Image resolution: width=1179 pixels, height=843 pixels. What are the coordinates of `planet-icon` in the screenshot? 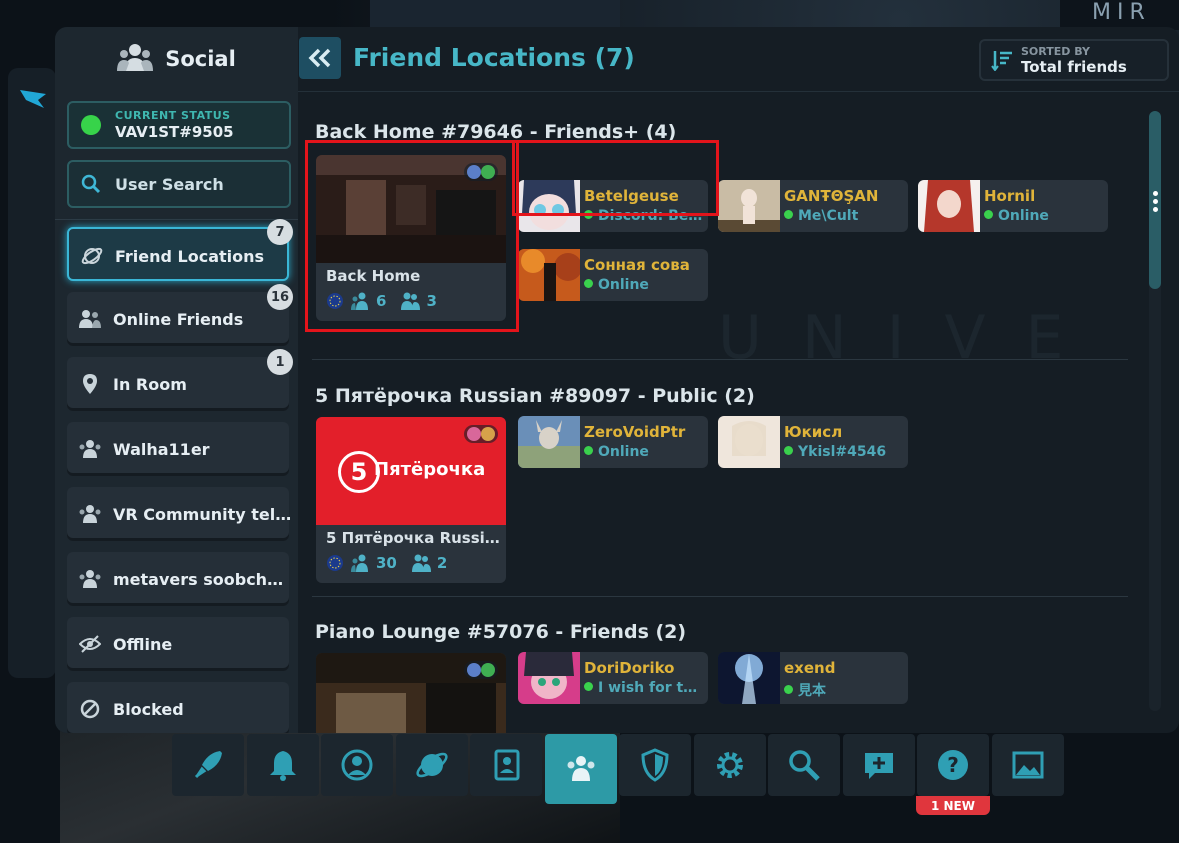 It's located at (432, 765).